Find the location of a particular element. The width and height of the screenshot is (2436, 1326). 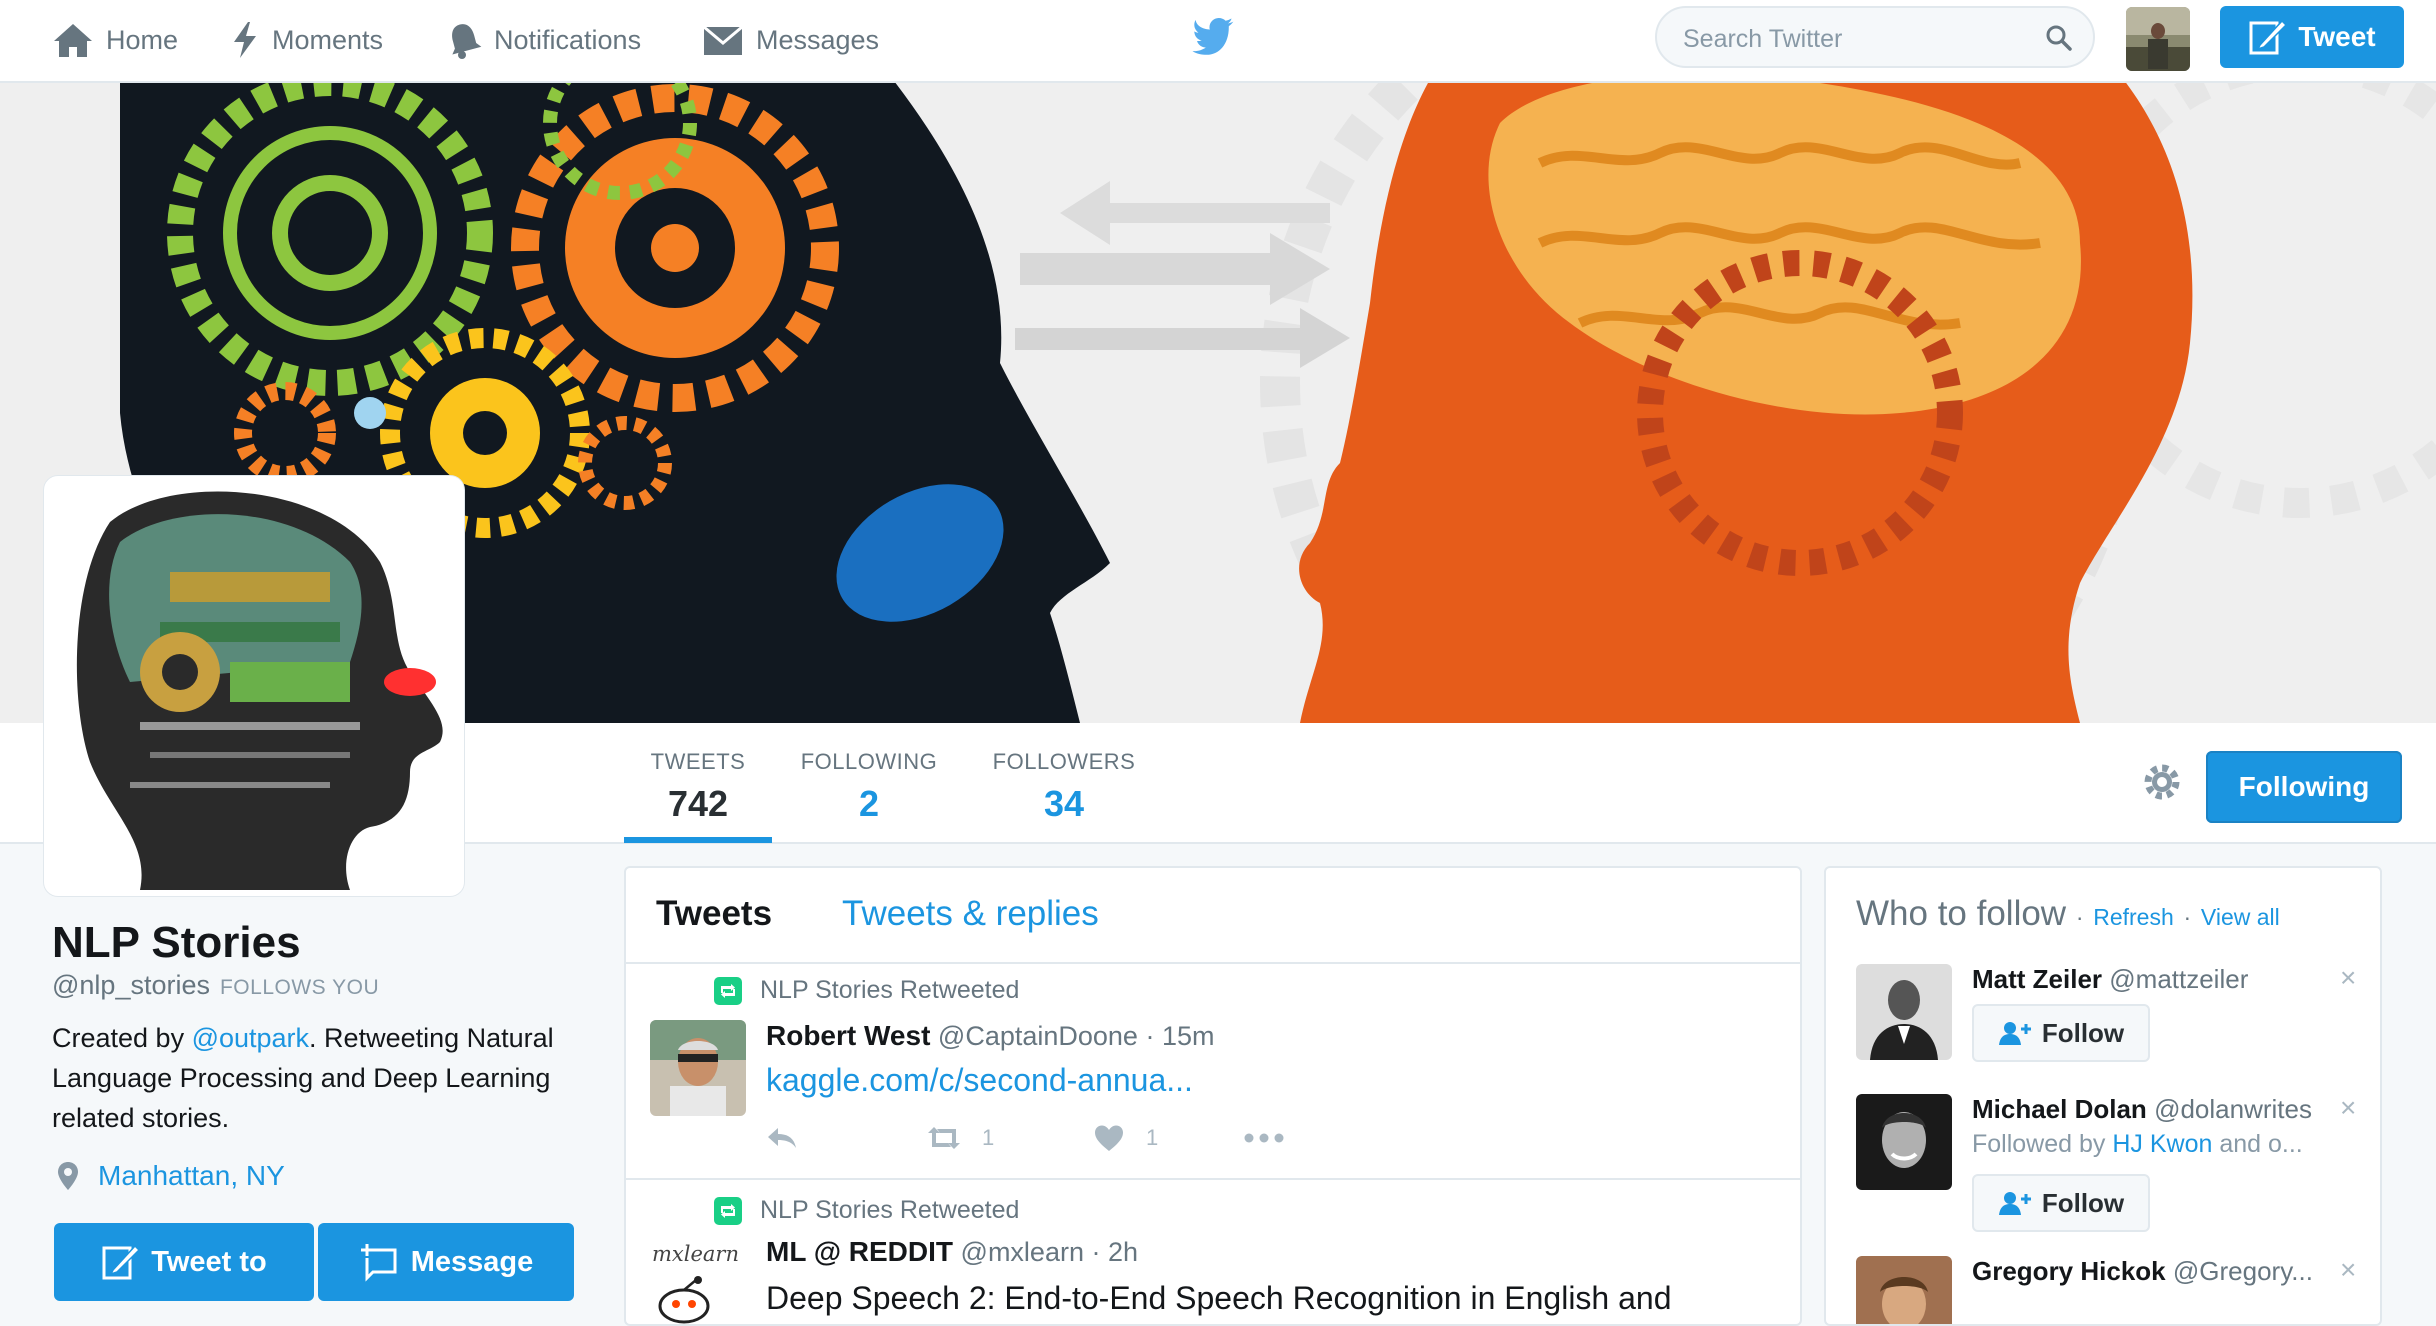

message-button: Message is located at coordinates (446, 1262).